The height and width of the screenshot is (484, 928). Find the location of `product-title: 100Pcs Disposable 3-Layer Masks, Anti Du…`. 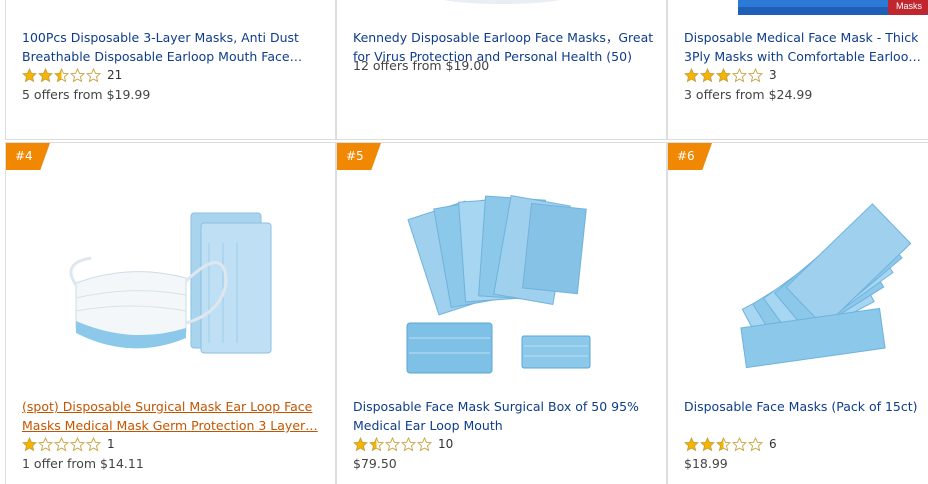

product-title: 100Pcs Disposable 3-Layer Masks, Anti Du… is located at coordinates (173, 47).